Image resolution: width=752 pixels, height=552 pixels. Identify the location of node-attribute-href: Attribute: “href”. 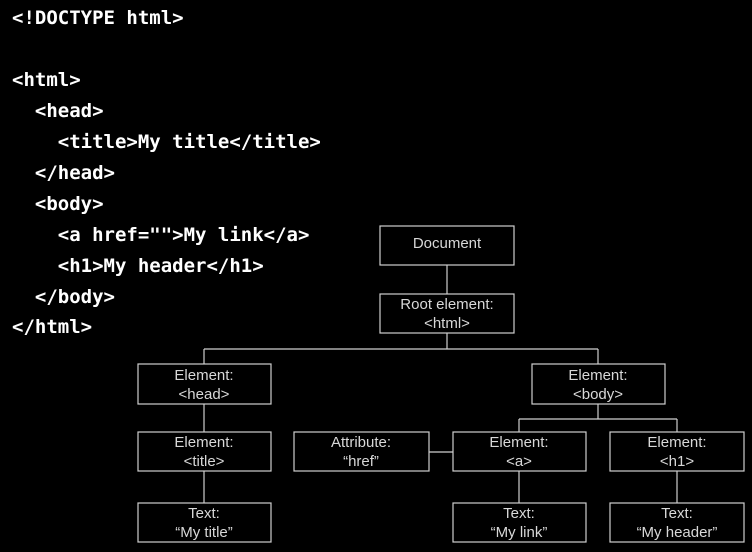
(361, 451).